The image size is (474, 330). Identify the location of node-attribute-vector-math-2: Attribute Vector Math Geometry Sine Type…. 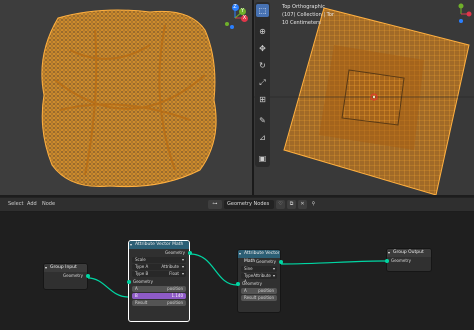
(259, 281).